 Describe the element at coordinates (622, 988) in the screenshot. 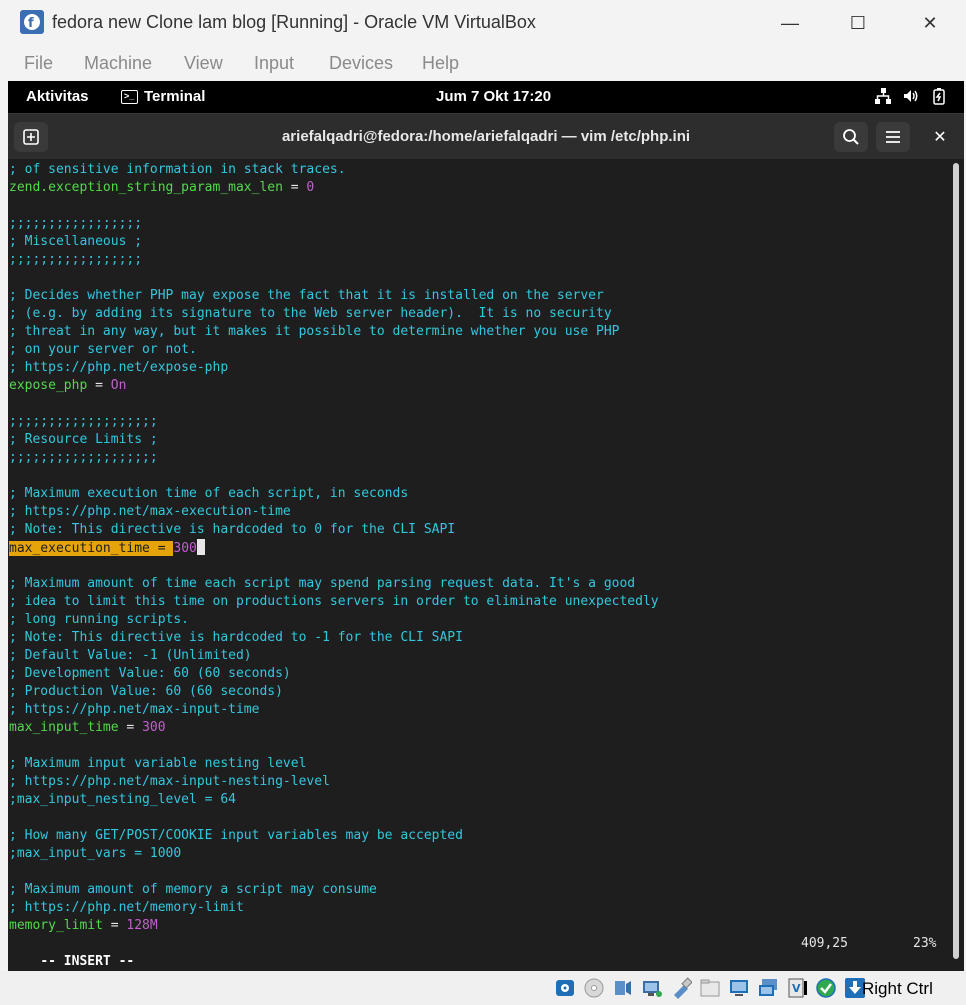

I see `audio-icon` at that location.